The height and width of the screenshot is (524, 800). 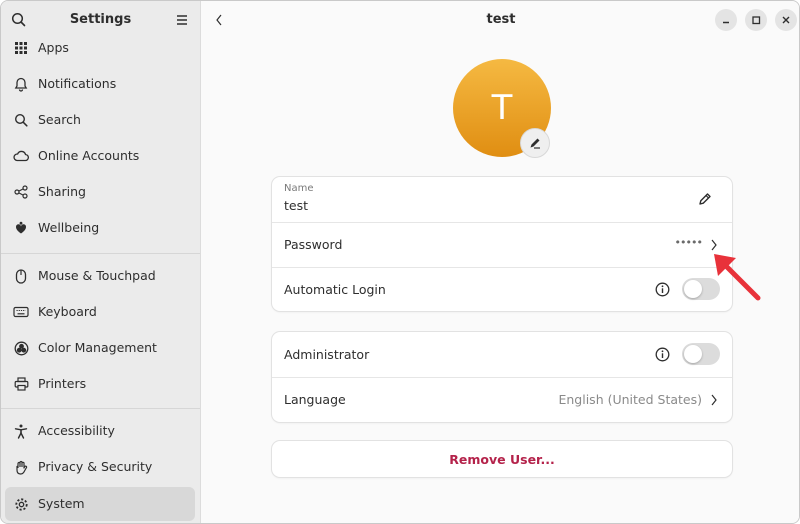 I want to click on sidebar-item-sharing: Sharing, so click(x=100, y=192).